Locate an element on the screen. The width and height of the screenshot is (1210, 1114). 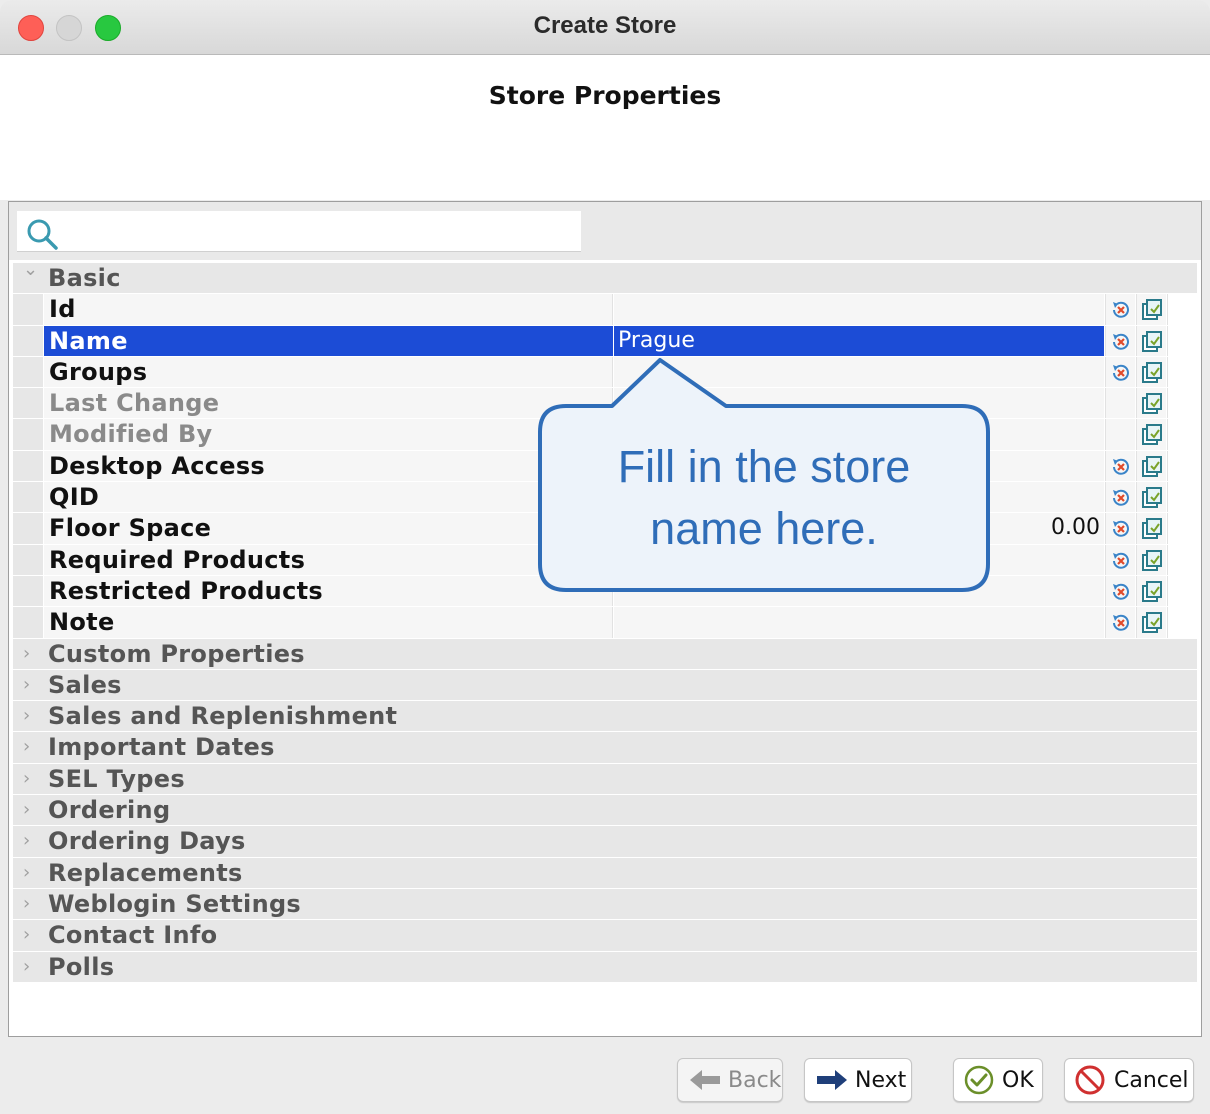
cancel-button: Cancel is located at coordinates (1129, 1080).